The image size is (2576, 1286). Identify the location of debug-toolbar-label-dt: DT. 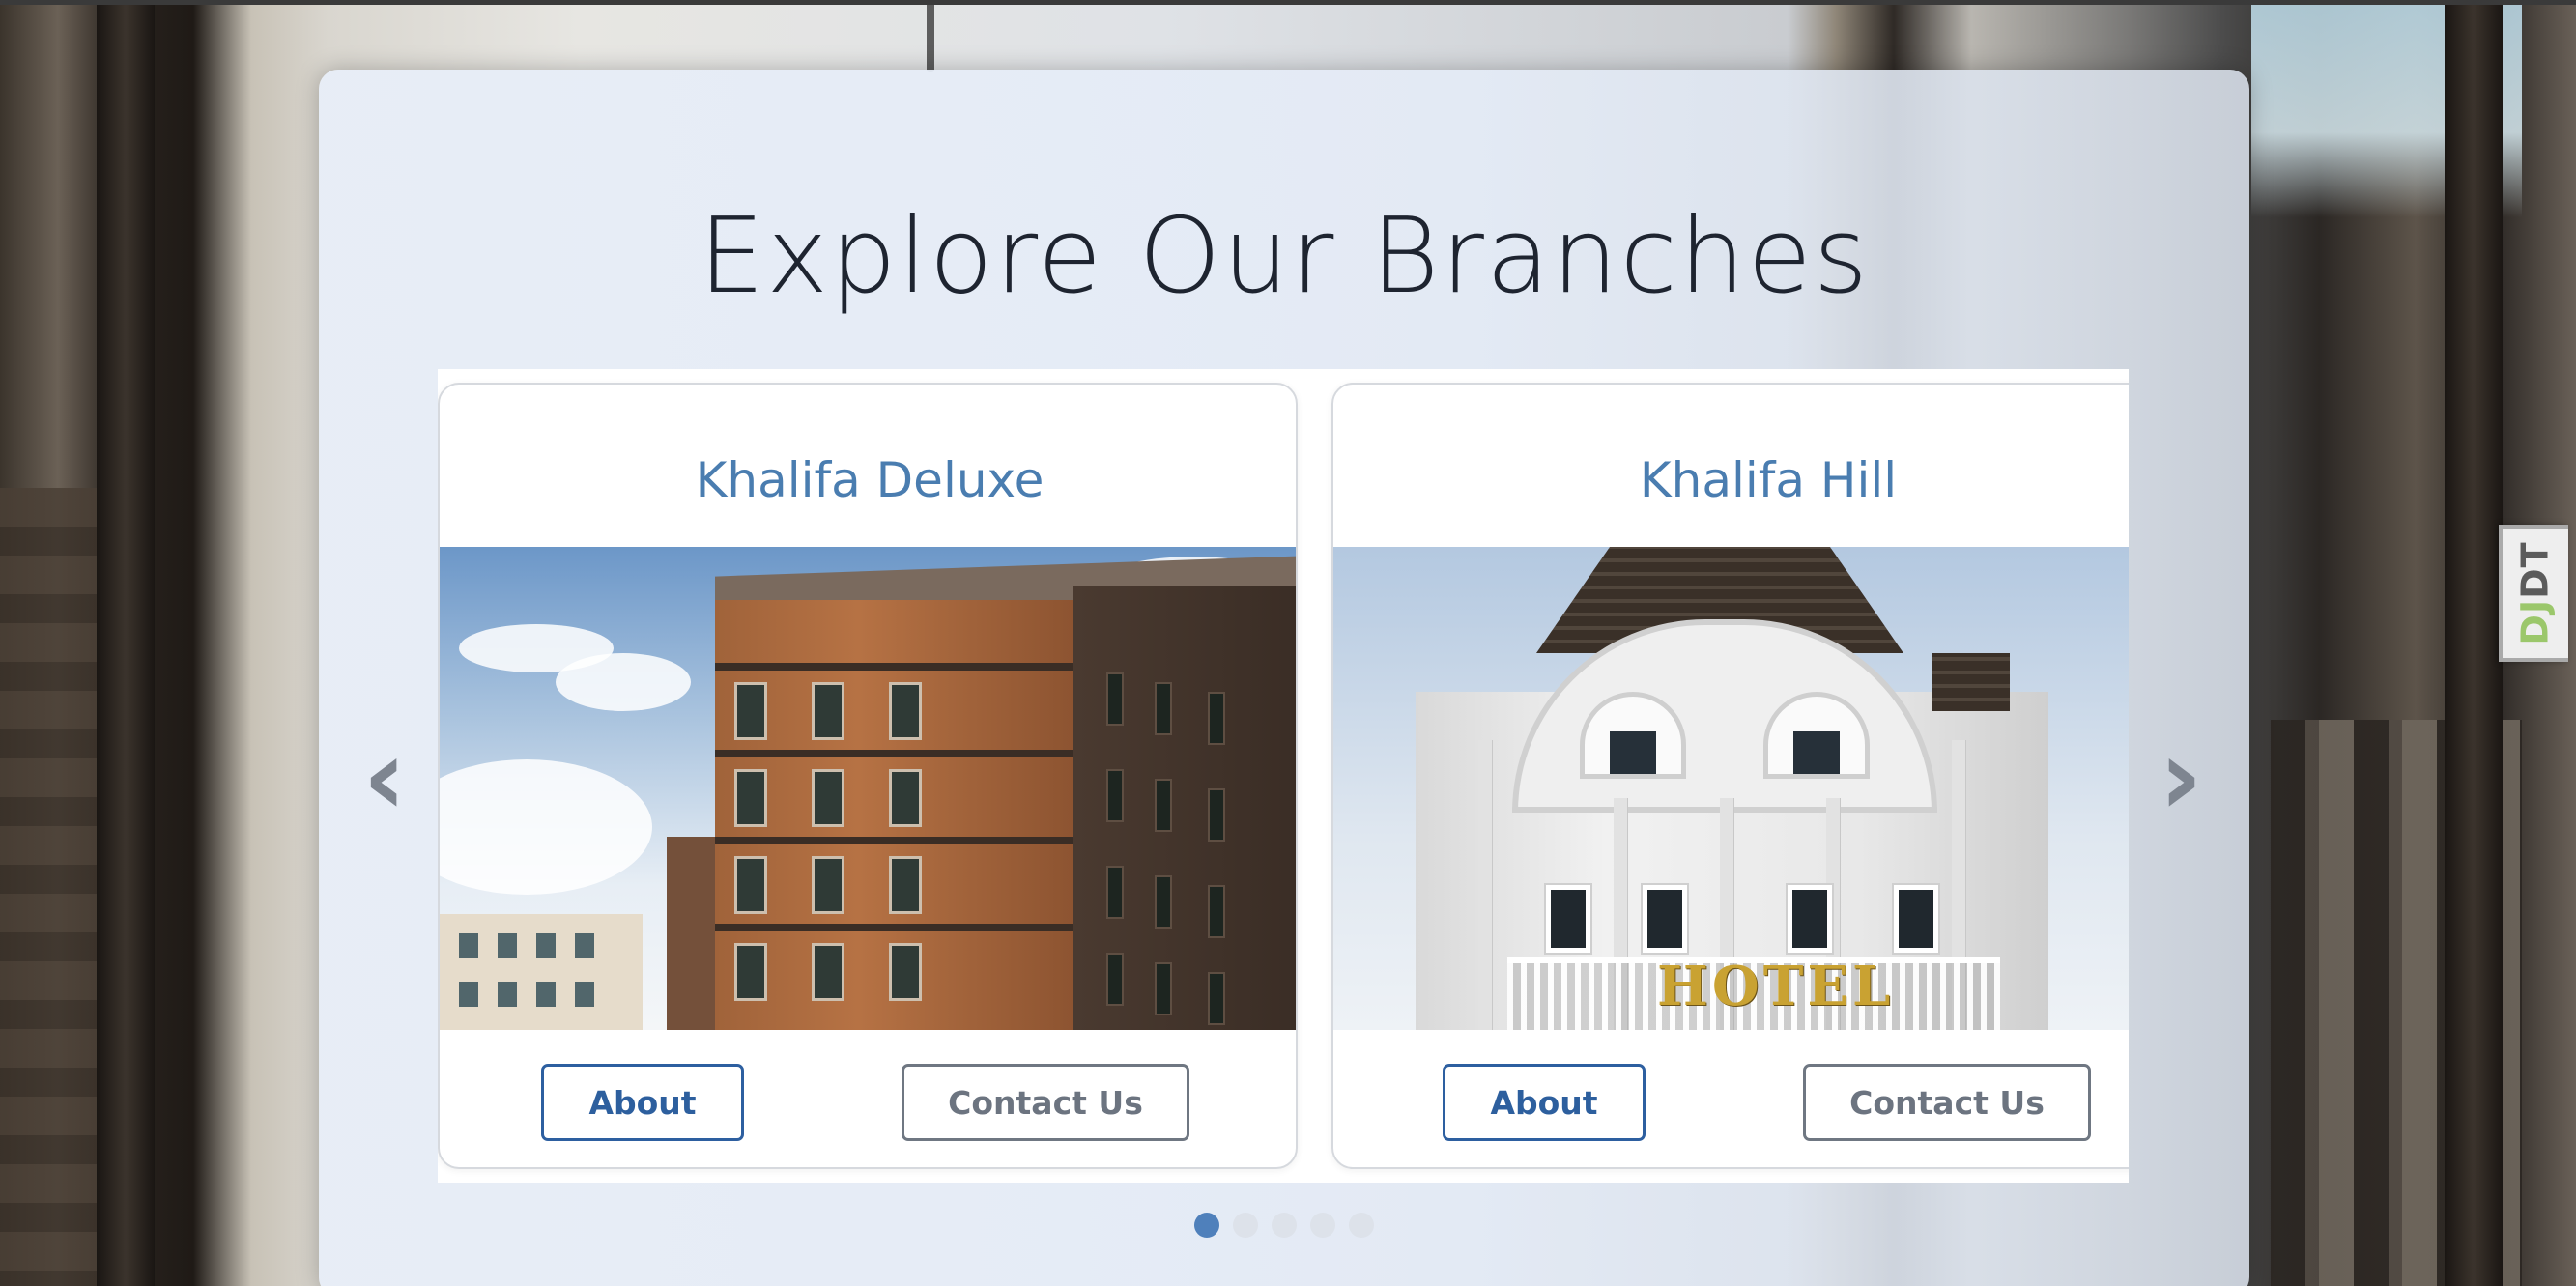
(2535, 570).